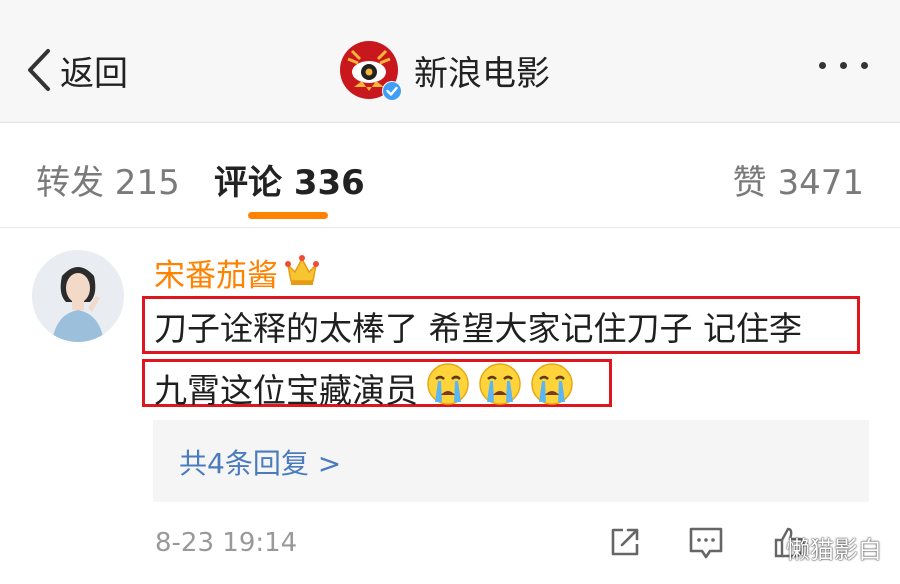 The width and height of the screenshot is (900, 584). I want to click on avatar, so click(78, 296).